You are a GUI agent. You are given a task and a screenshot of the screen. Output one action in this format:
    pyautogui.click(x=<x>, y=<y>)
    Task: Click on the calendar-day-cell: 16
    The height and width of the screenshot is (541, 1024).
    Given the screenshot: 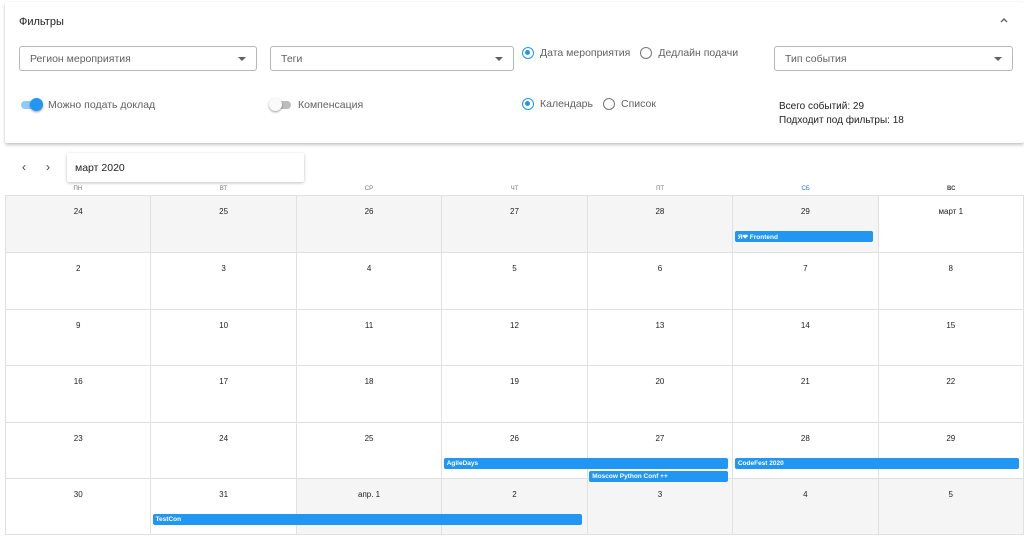 What is the action you would take?
    pyautogui.click(x=79, y=394)
    